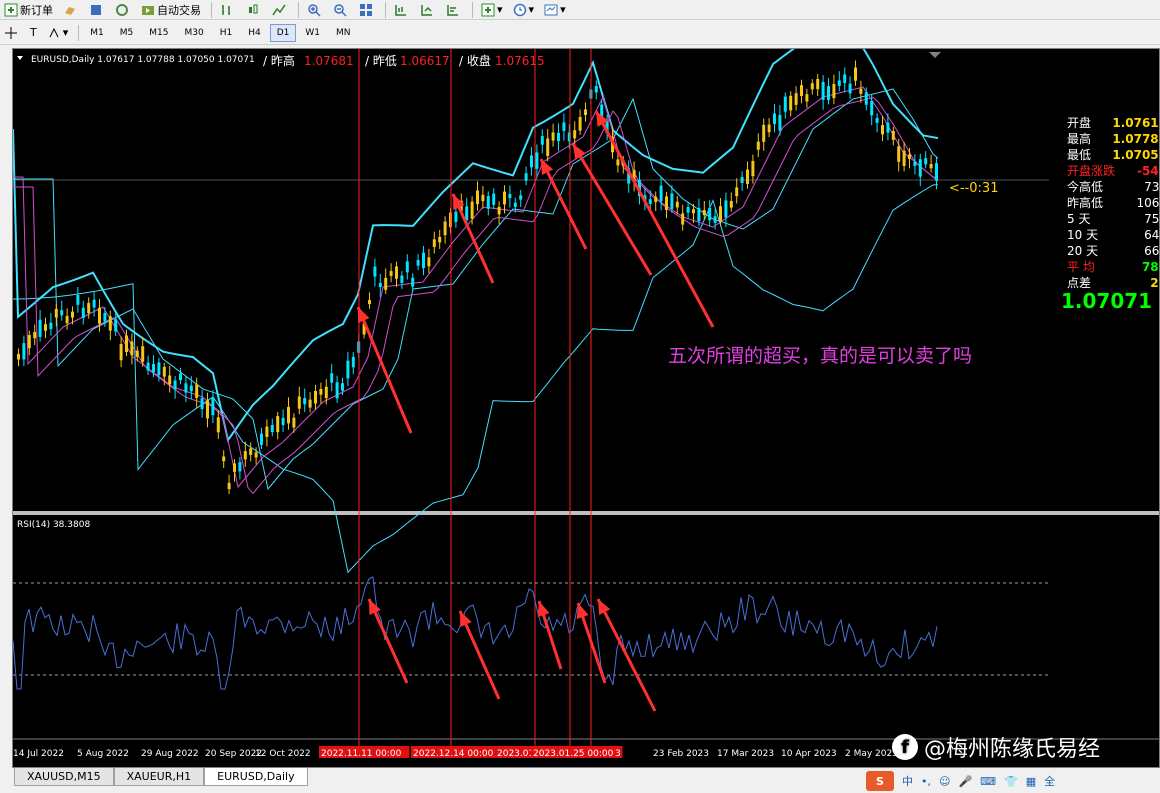 This screenshot has width=1160, height=793. I want to click on keyboard-icon: ⌨, so click(988, 781).